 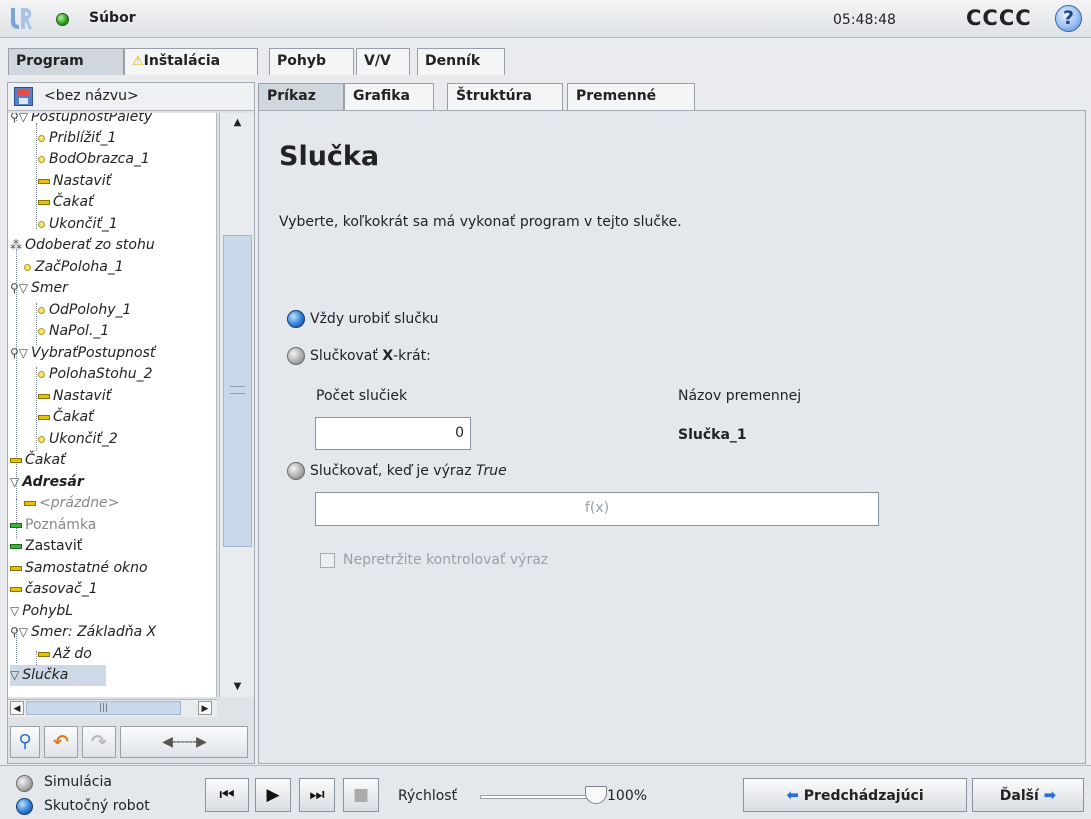 What do you see at coordinates (45, 675) in the screenshot?
I see `tree-item-label: Slučka` at bounding box center [45, 675].